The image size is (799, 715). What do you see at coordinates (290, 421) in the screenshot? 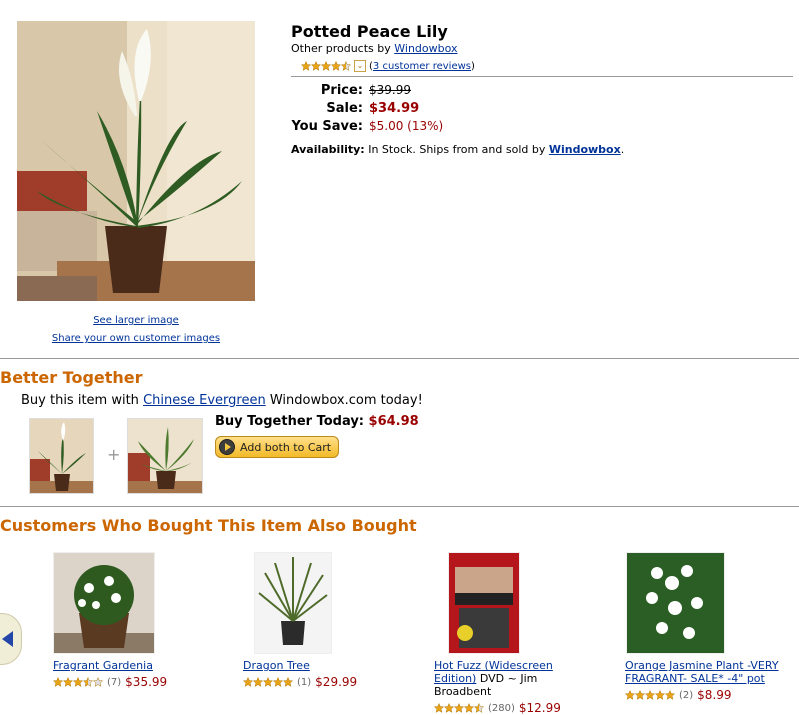
I see `buy-together-label: Buy Together Today:` at bounding box center [290, 421].